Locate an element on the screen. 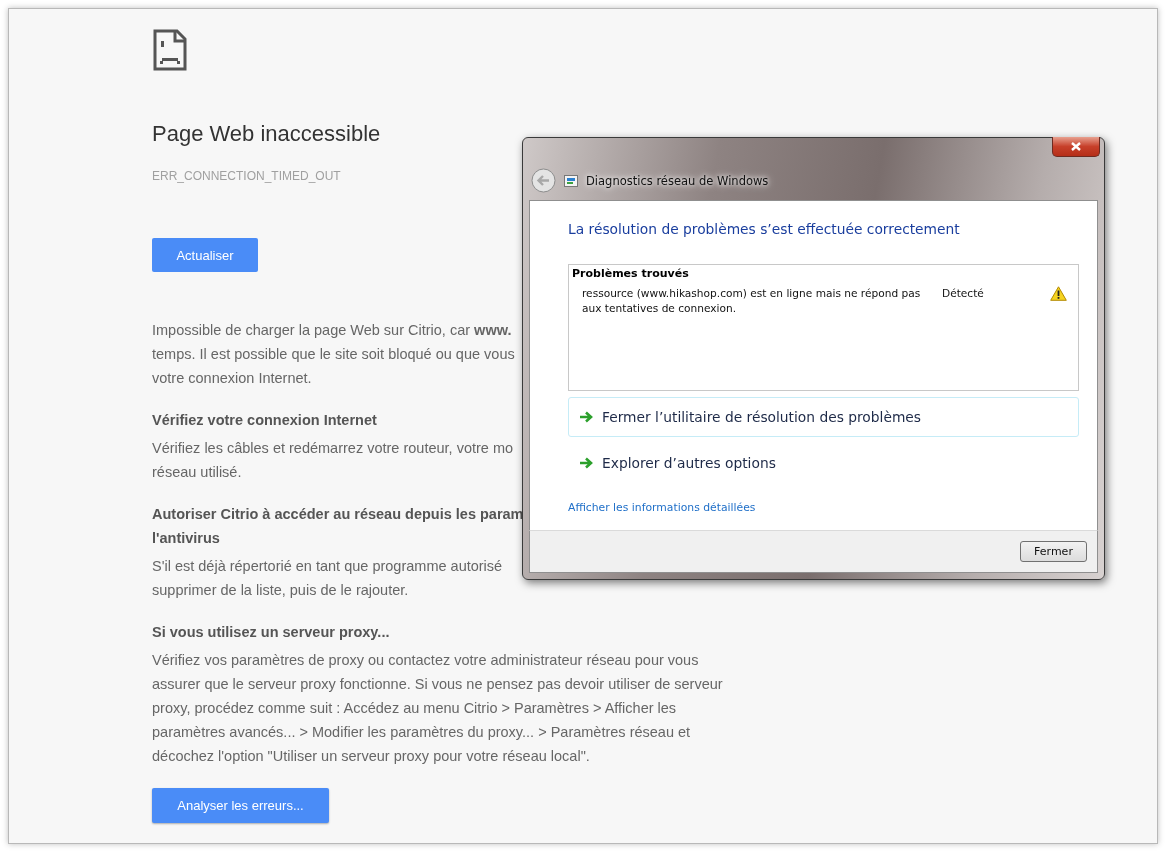  body-text: décochez l'option "Utiliser un serveur proxy pour votre réseau local". is located at coordinates (371, 756).